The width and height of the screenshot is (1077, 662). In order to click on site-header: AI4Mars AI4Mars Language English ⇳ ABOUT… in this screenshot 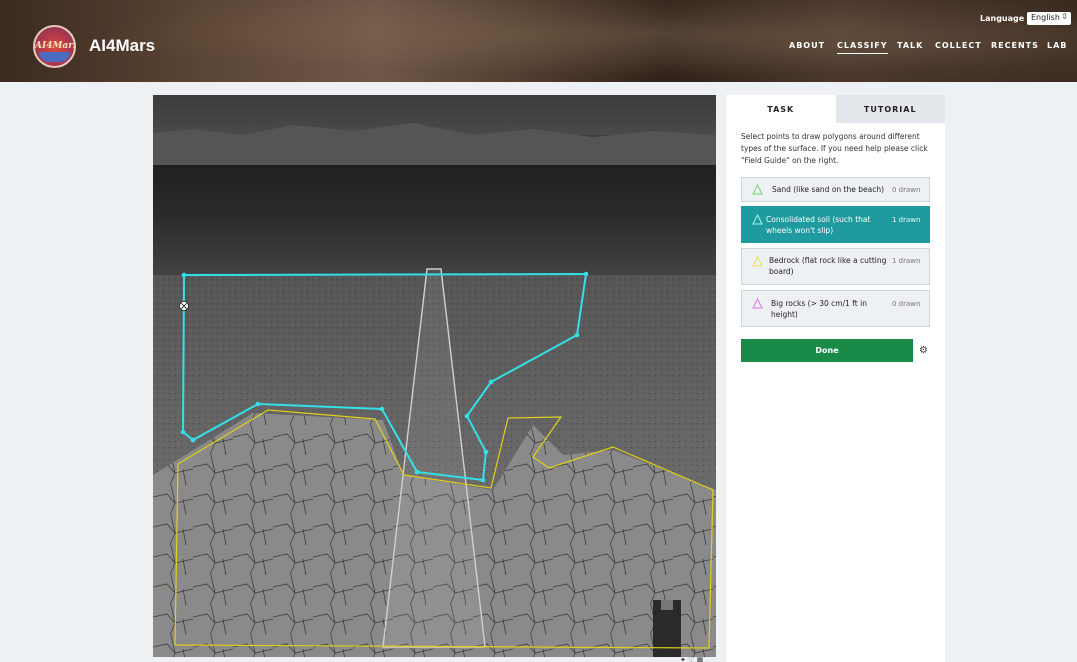, I will do `click(538, 41)`.